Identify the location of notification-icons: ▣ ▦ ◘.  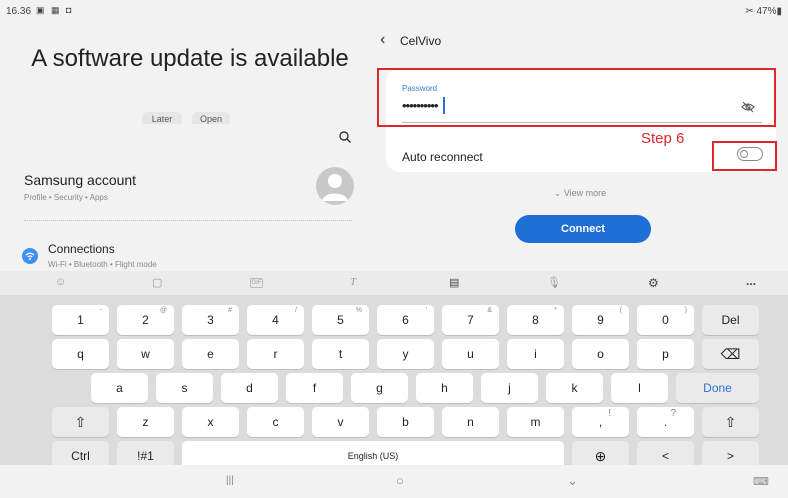
(55, 10).